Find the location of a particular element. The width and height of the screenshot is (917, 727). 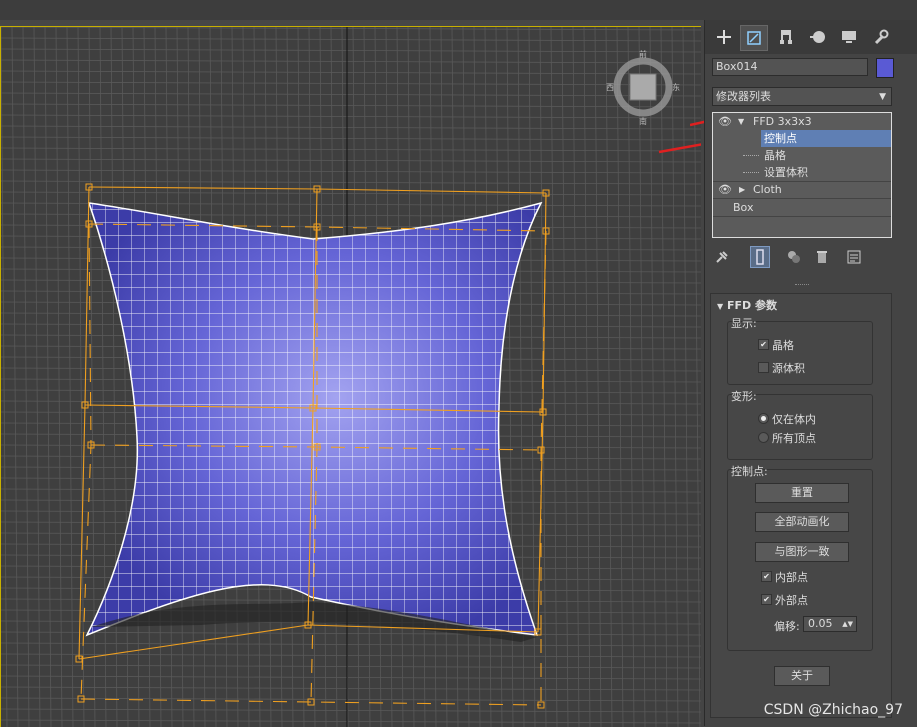

source-volume-checkbox is located at coordinates (763, 367).